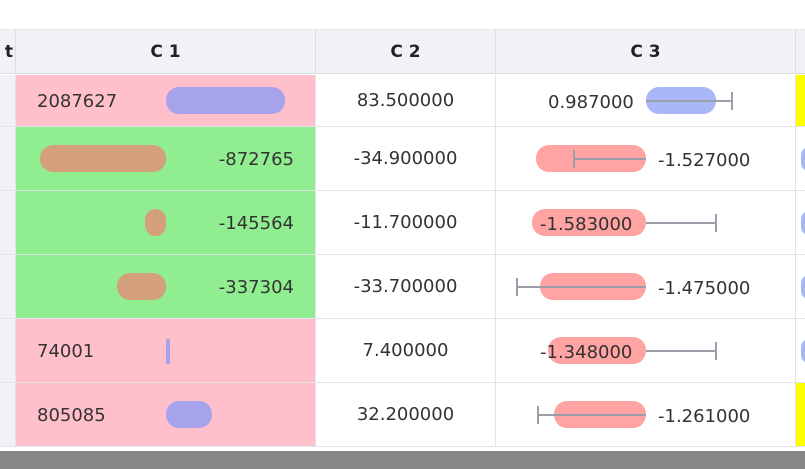 This screenshot has width=805, height=469. Describe the element at coordinates (704, 416) in the screenshot. I see `c3-value: -1.261000` at that location.